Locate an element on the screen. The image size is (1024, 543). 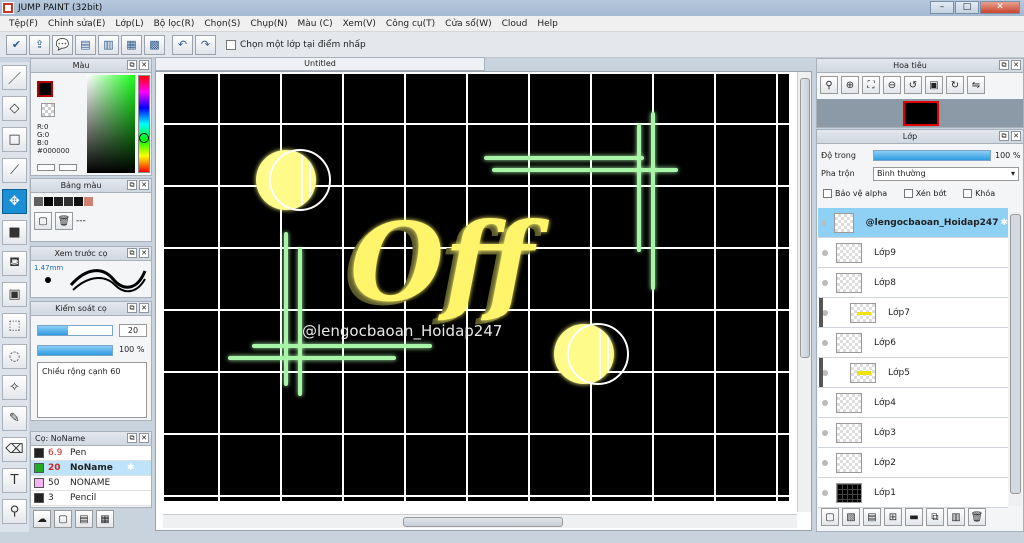
background-color-swatch is located at coordinates (48, 110).